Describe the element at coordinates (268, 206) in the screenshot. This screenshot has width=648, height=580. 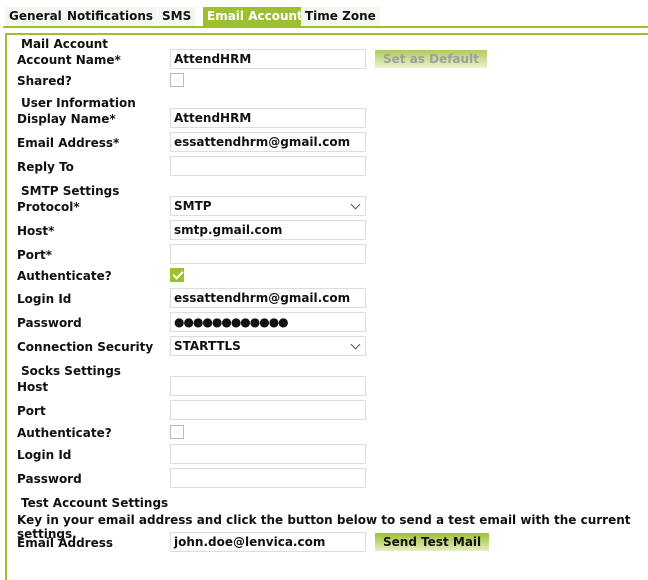
I see `protocol-select: SMTP` at that location.